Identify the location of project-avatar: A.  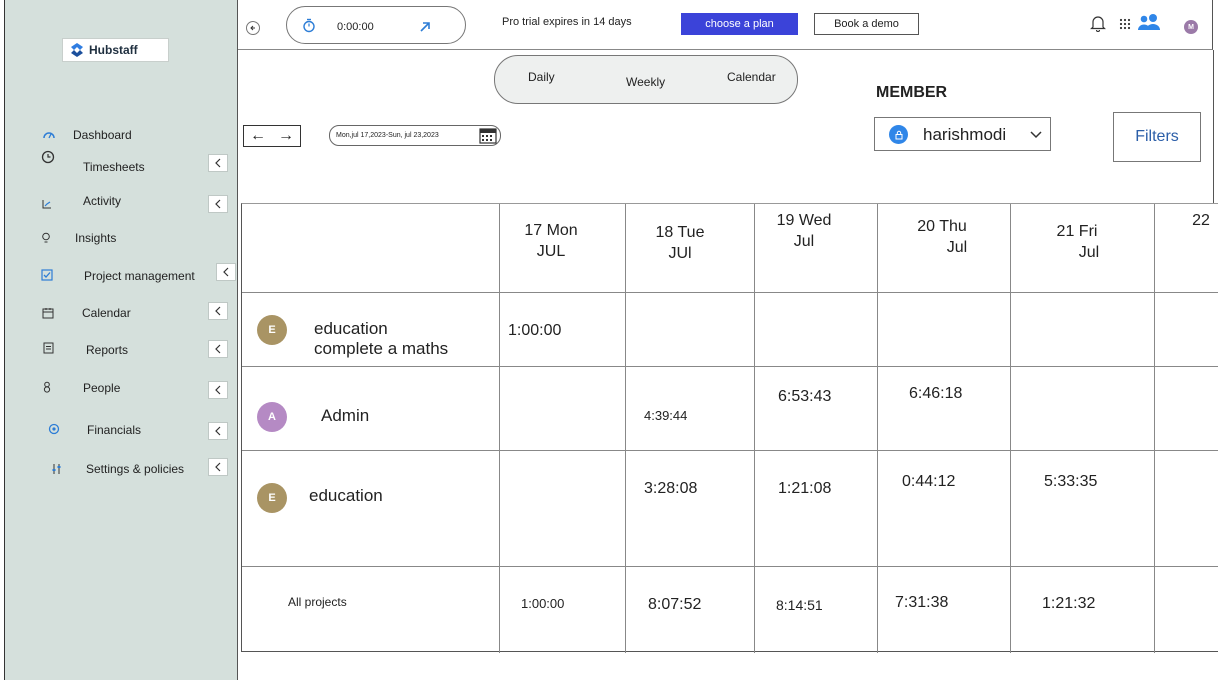
(272, 417).